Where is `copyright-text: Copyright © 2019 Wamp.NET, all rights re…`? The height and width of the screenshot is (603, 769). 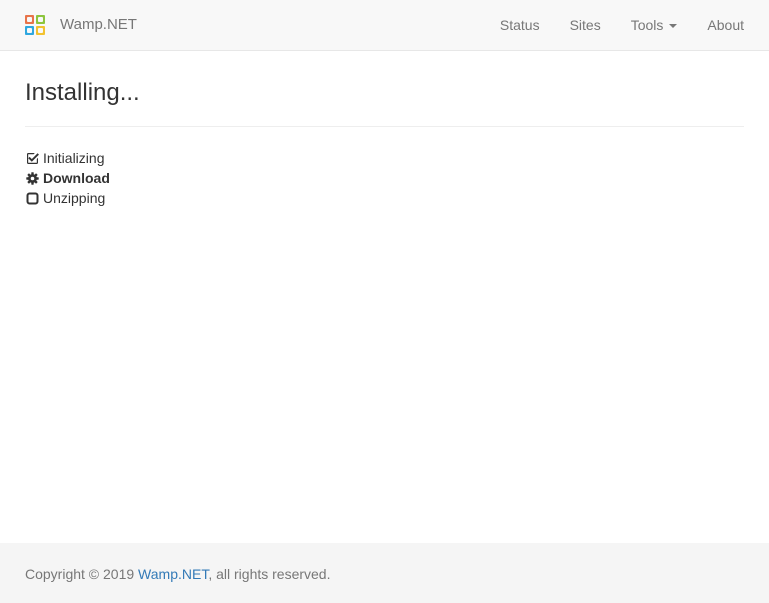
copyright-text: Copyright © 2019 Wamp.NET, all rights re… is located at coordinates (178, 574).